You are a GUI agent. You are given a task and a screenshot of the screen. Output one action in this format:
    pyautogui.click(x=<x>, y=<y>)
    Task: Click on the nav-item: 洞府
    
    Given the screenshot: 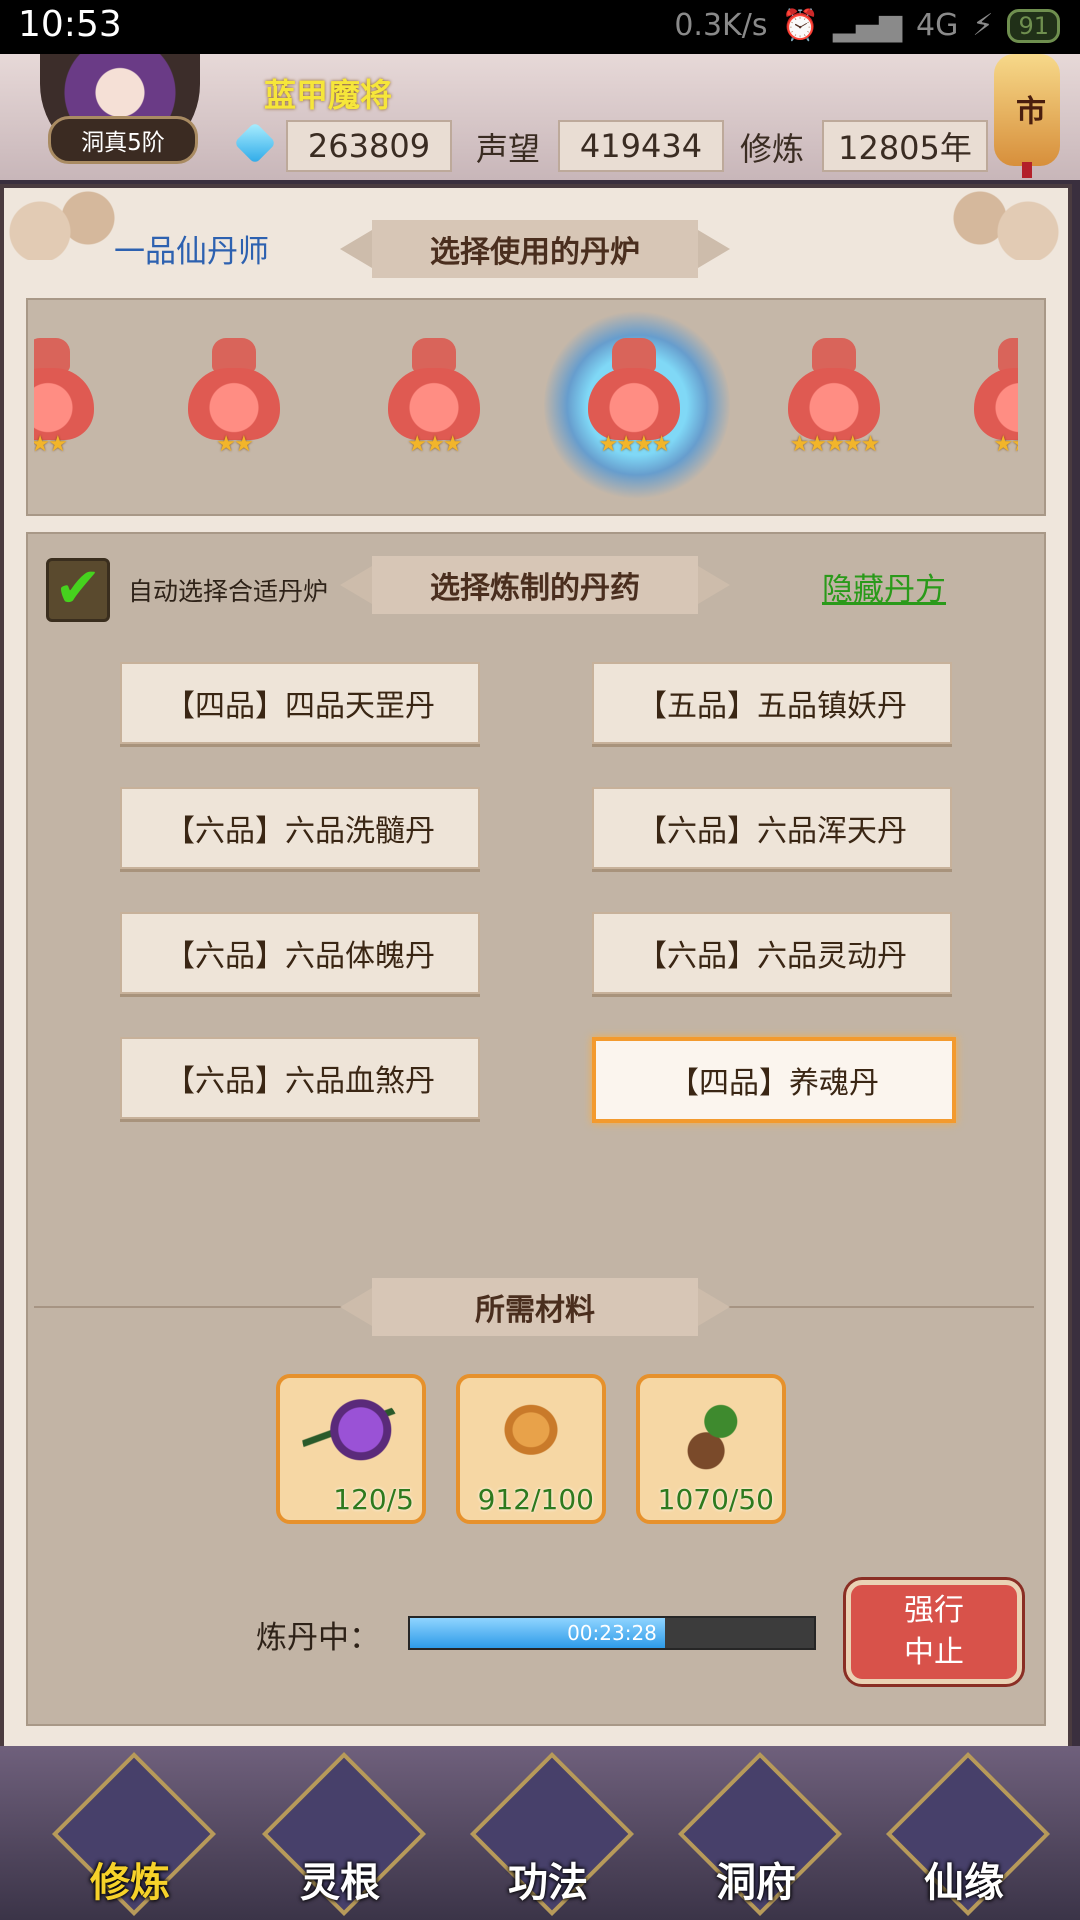 What is the action you would take?
    pyautogui.click(x=760, y=1834)
    